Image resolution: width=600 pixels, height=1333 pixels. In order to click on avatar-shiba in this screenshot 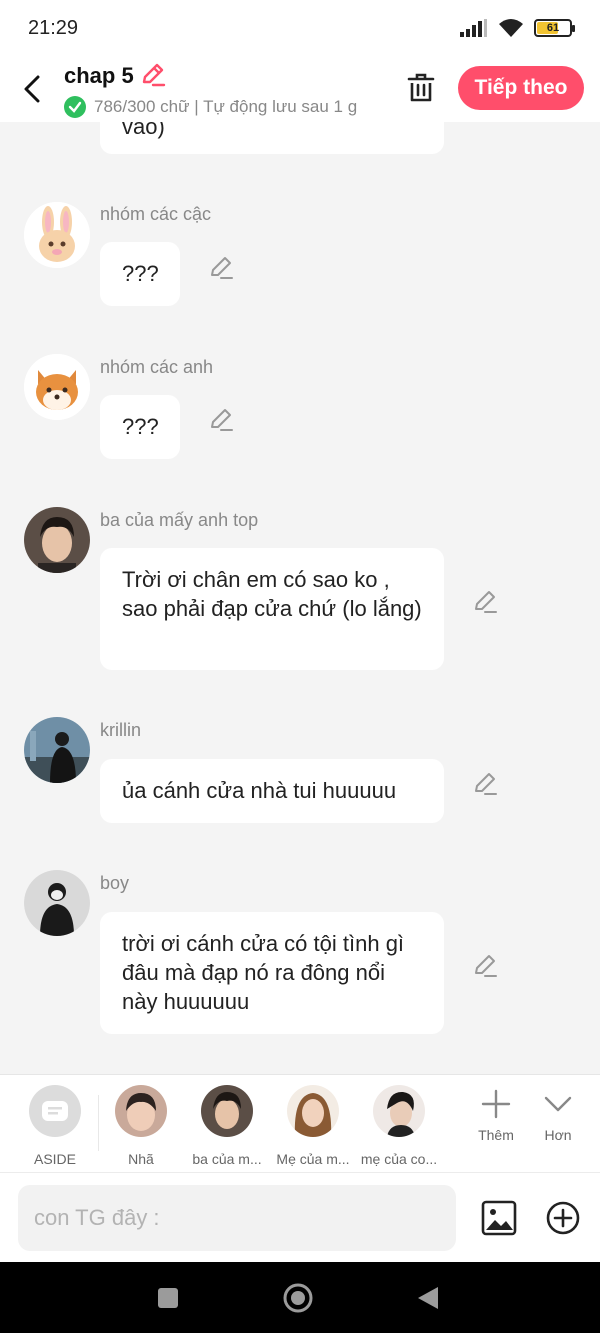, I will do `click(57, 387)`.